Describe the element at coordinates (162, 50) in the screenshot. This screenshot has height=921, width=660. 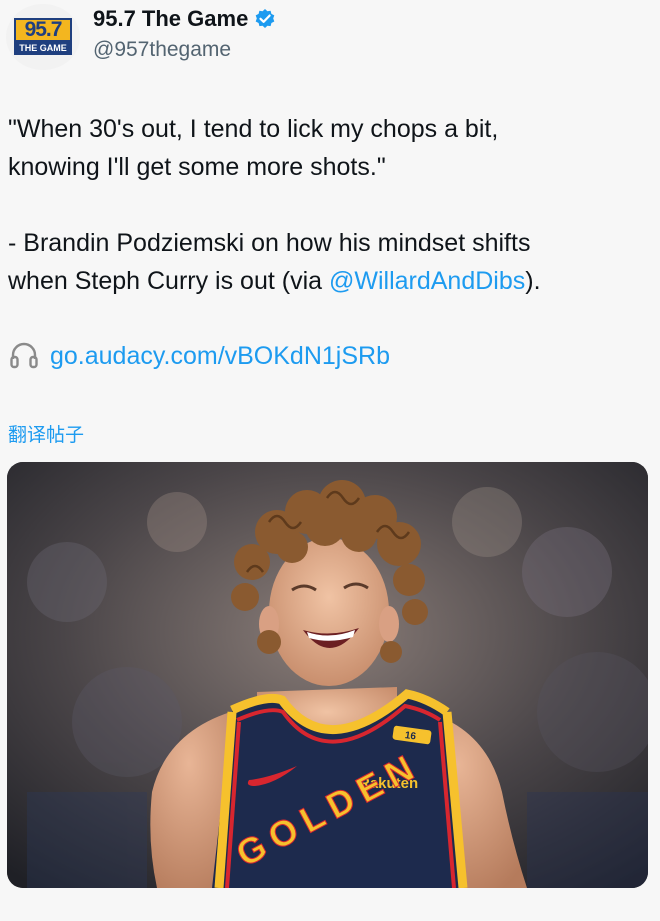
I see `account-handle: @957thegame` at that location.